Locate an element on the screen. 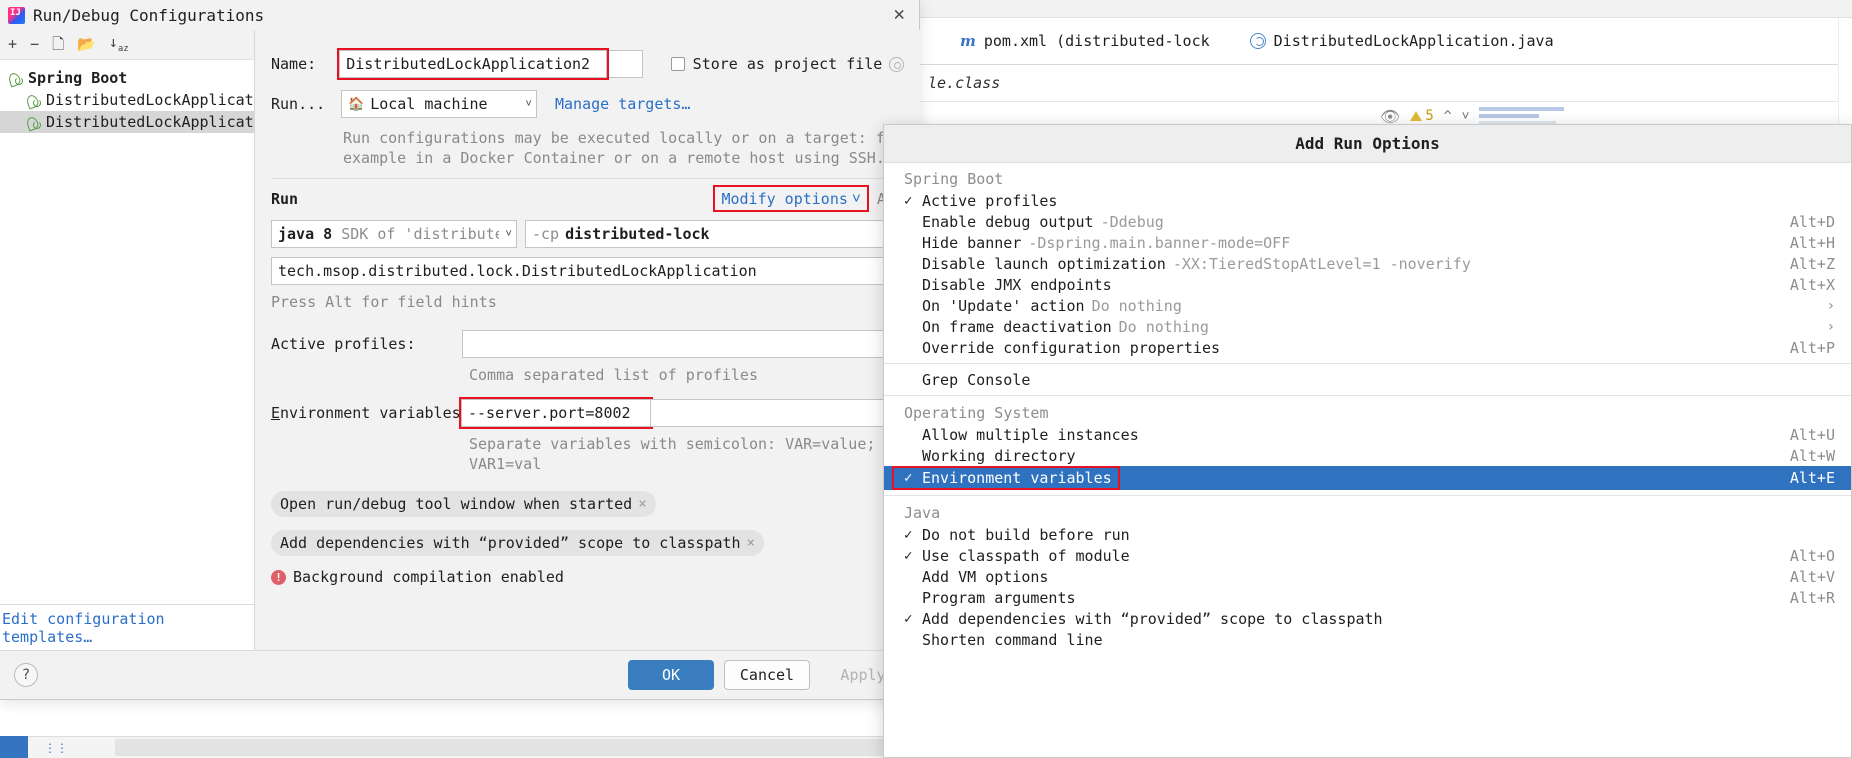  active-profiles-input is located at coordinates (683, 344).